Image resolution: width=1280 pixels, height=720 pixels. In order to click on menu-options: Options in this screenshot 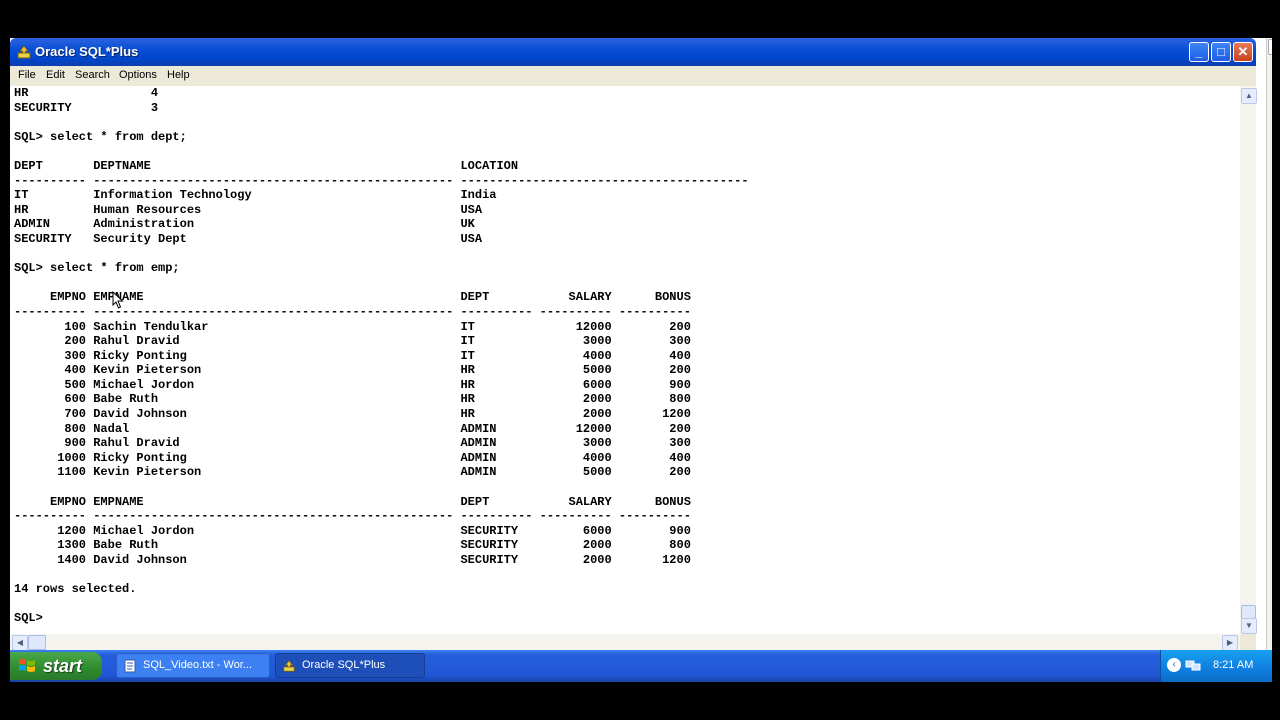, I will do `click(138, 75)`.